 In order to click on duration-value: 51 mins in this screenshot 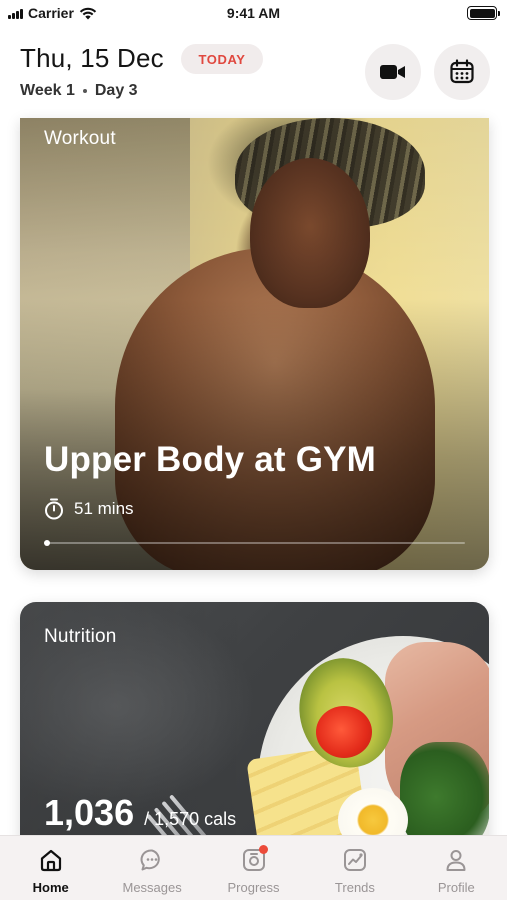, I will do `click(104, 508)`.